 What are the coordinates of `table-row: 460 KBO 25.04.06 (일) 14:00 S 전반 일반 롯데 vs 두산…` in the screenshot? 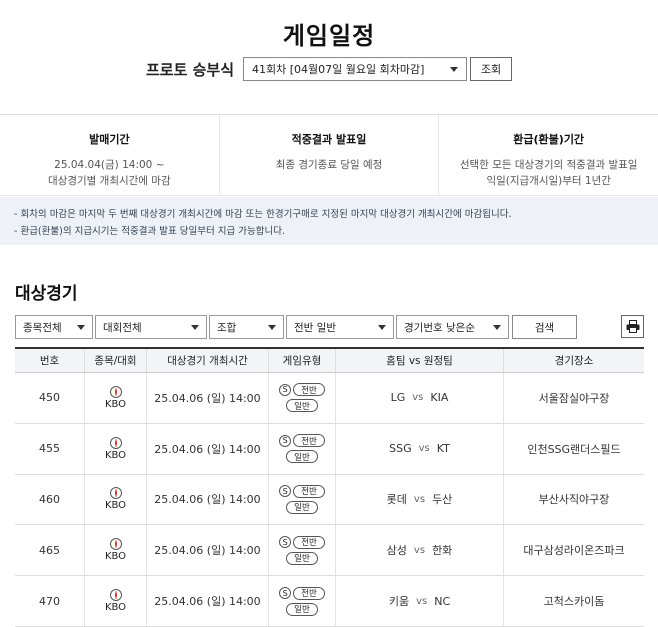 It's located at (329, 500).